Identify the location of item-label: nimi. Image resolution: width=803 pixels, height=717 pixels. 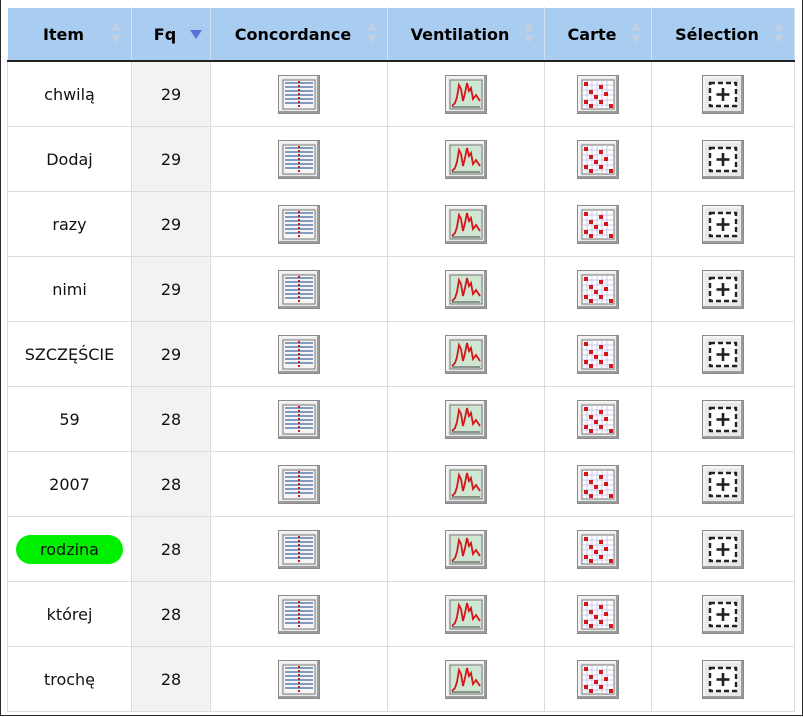
(69, 289).